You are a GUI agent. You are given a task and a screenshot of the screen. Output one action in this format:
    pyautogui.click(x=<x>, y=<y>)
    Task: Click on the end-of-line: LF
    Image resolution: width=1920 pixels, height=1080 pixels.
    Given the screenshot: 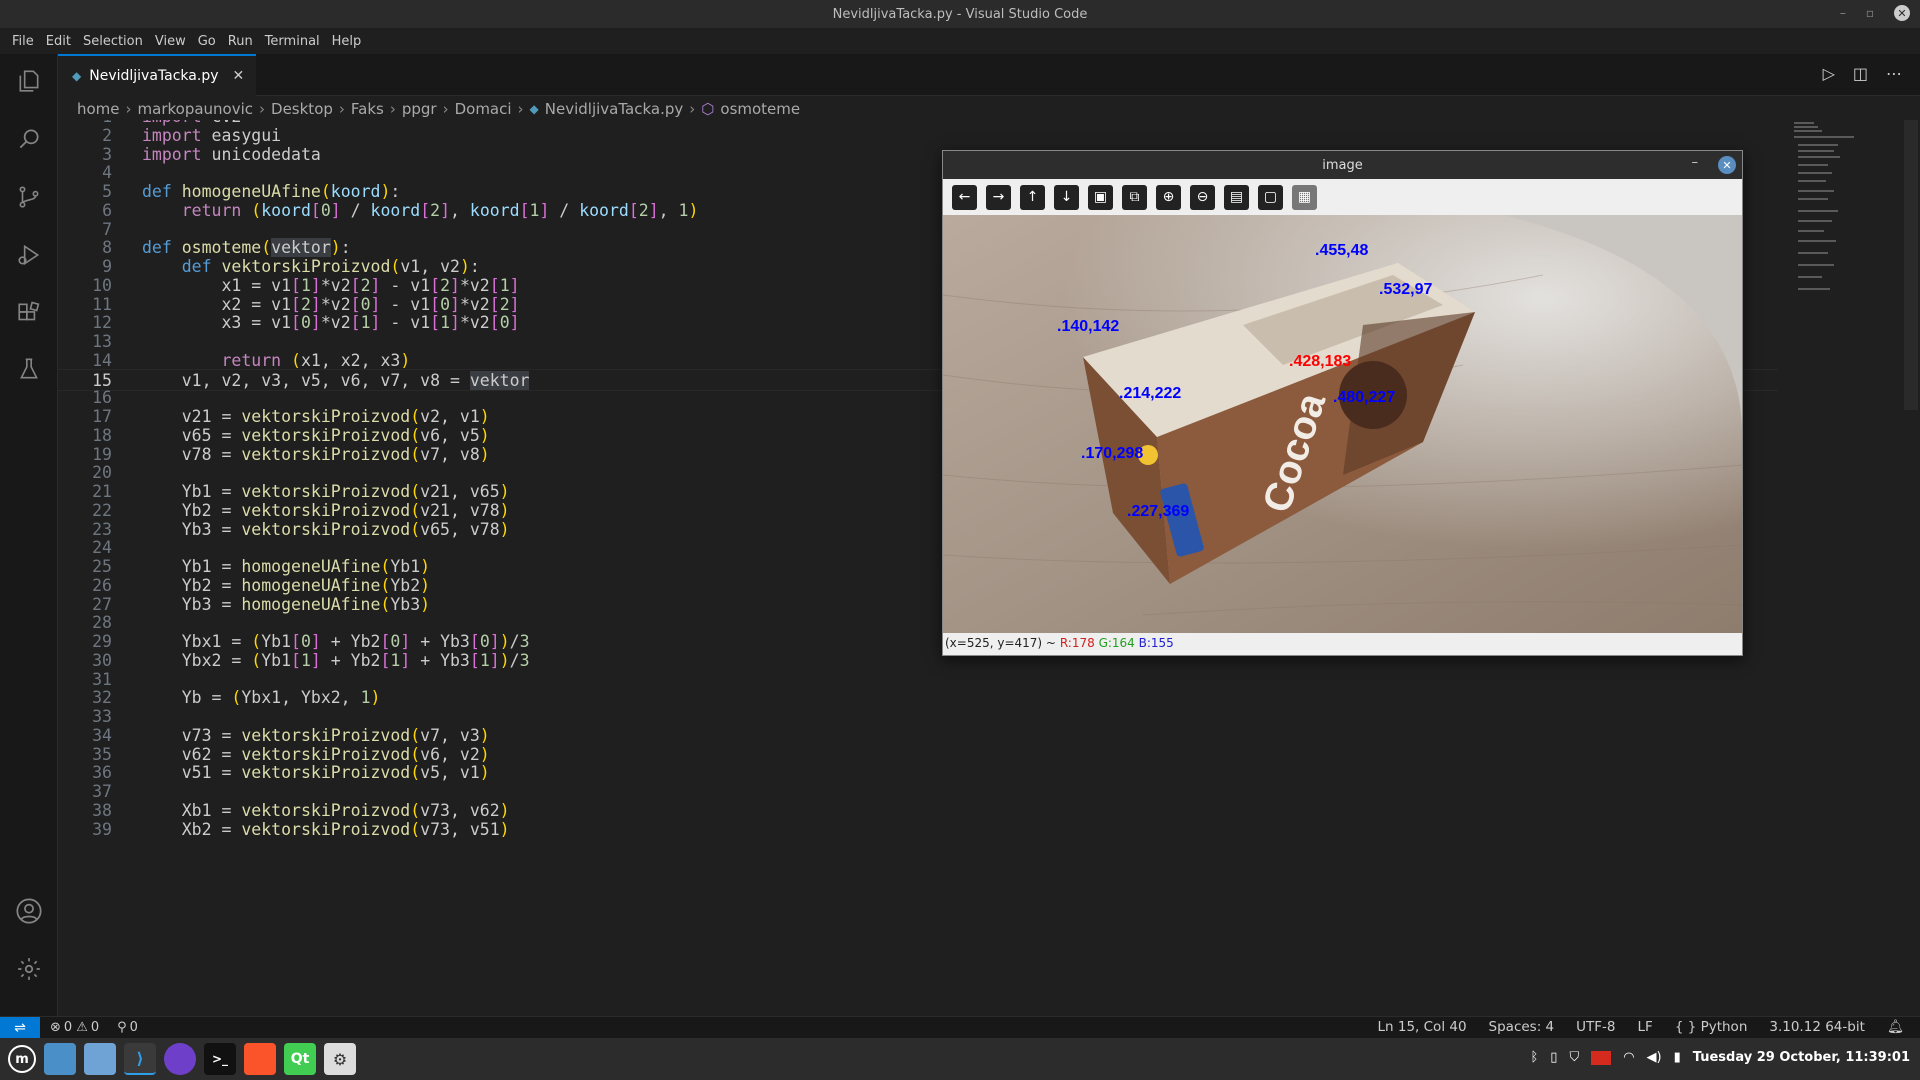 What is the action you would take?
    pyautogui.click(x=1645, y=1027)
    